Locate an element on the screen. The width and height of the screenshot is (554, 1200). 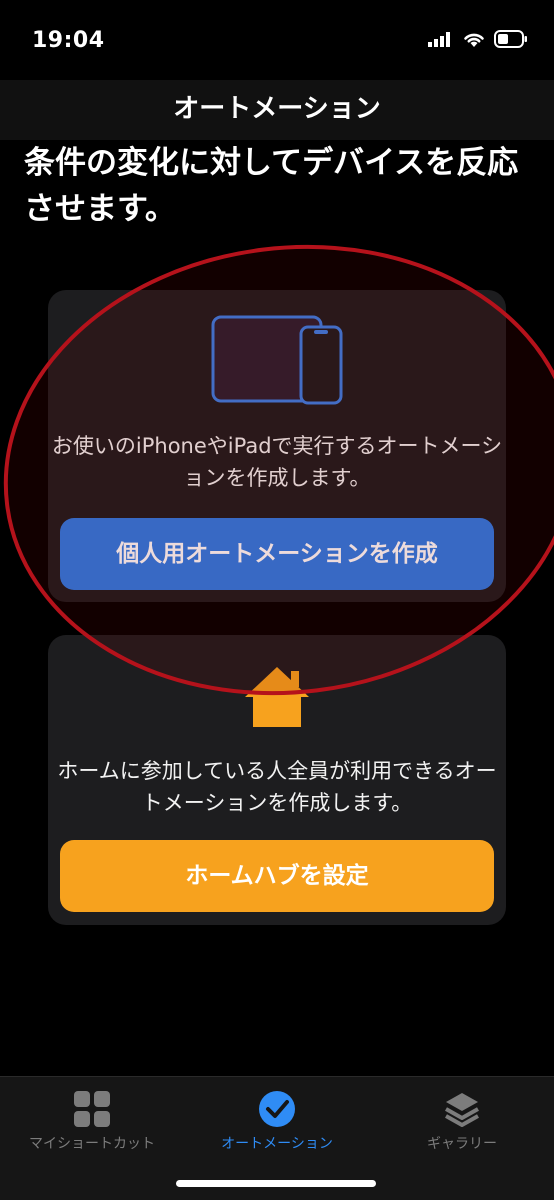
page-title: オートメーション is located at coordinates (277, 109).